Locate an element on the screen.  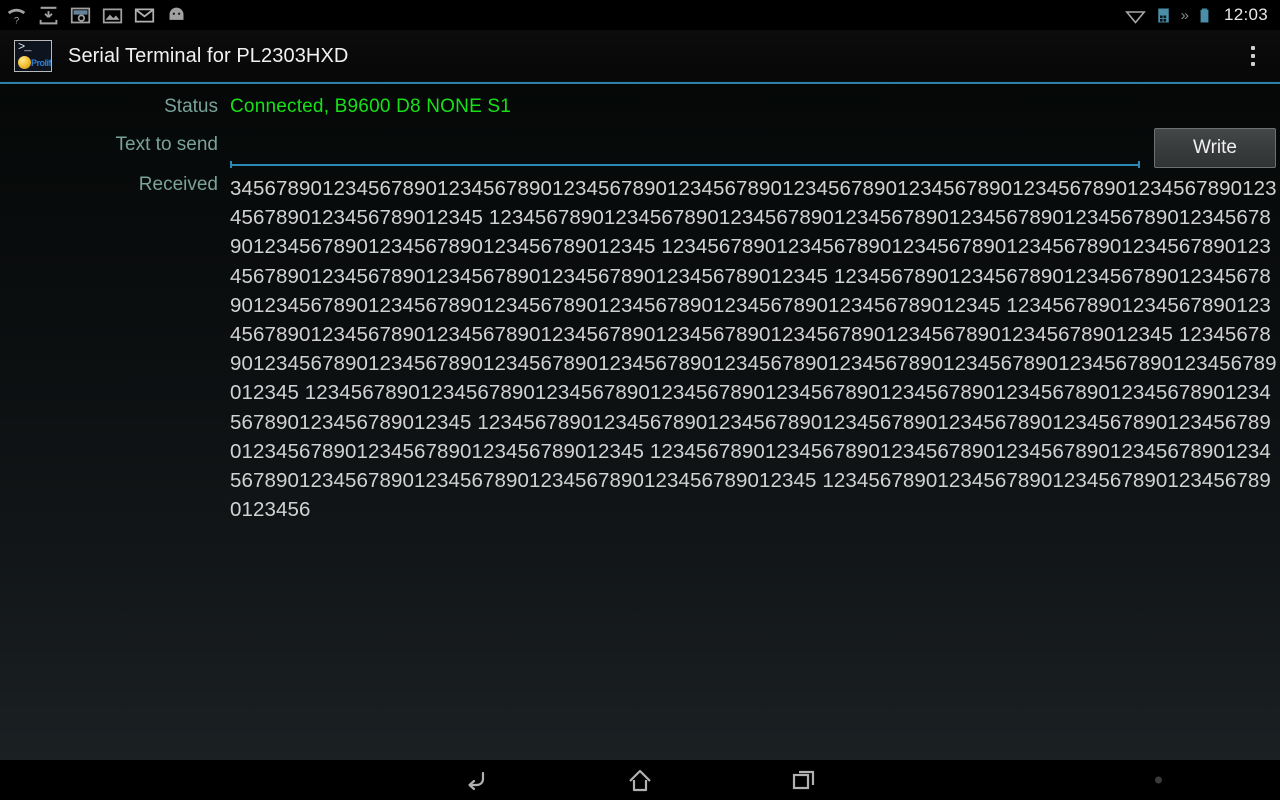
text-to-send-field-wrapper is located at coordinates (685, 150).